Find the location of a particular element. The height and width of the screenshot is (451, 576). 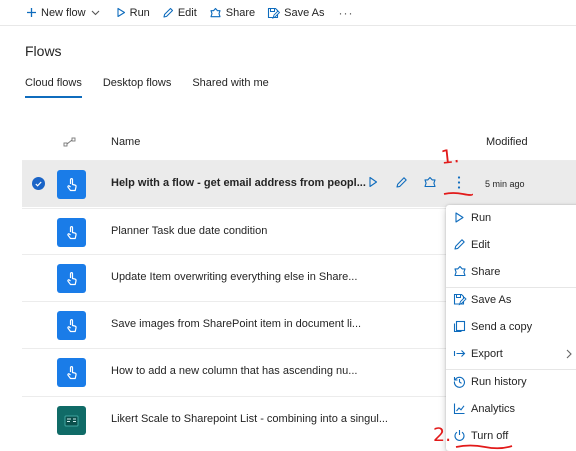

menu-item-label: Run history is located at coordinates (499, 382).